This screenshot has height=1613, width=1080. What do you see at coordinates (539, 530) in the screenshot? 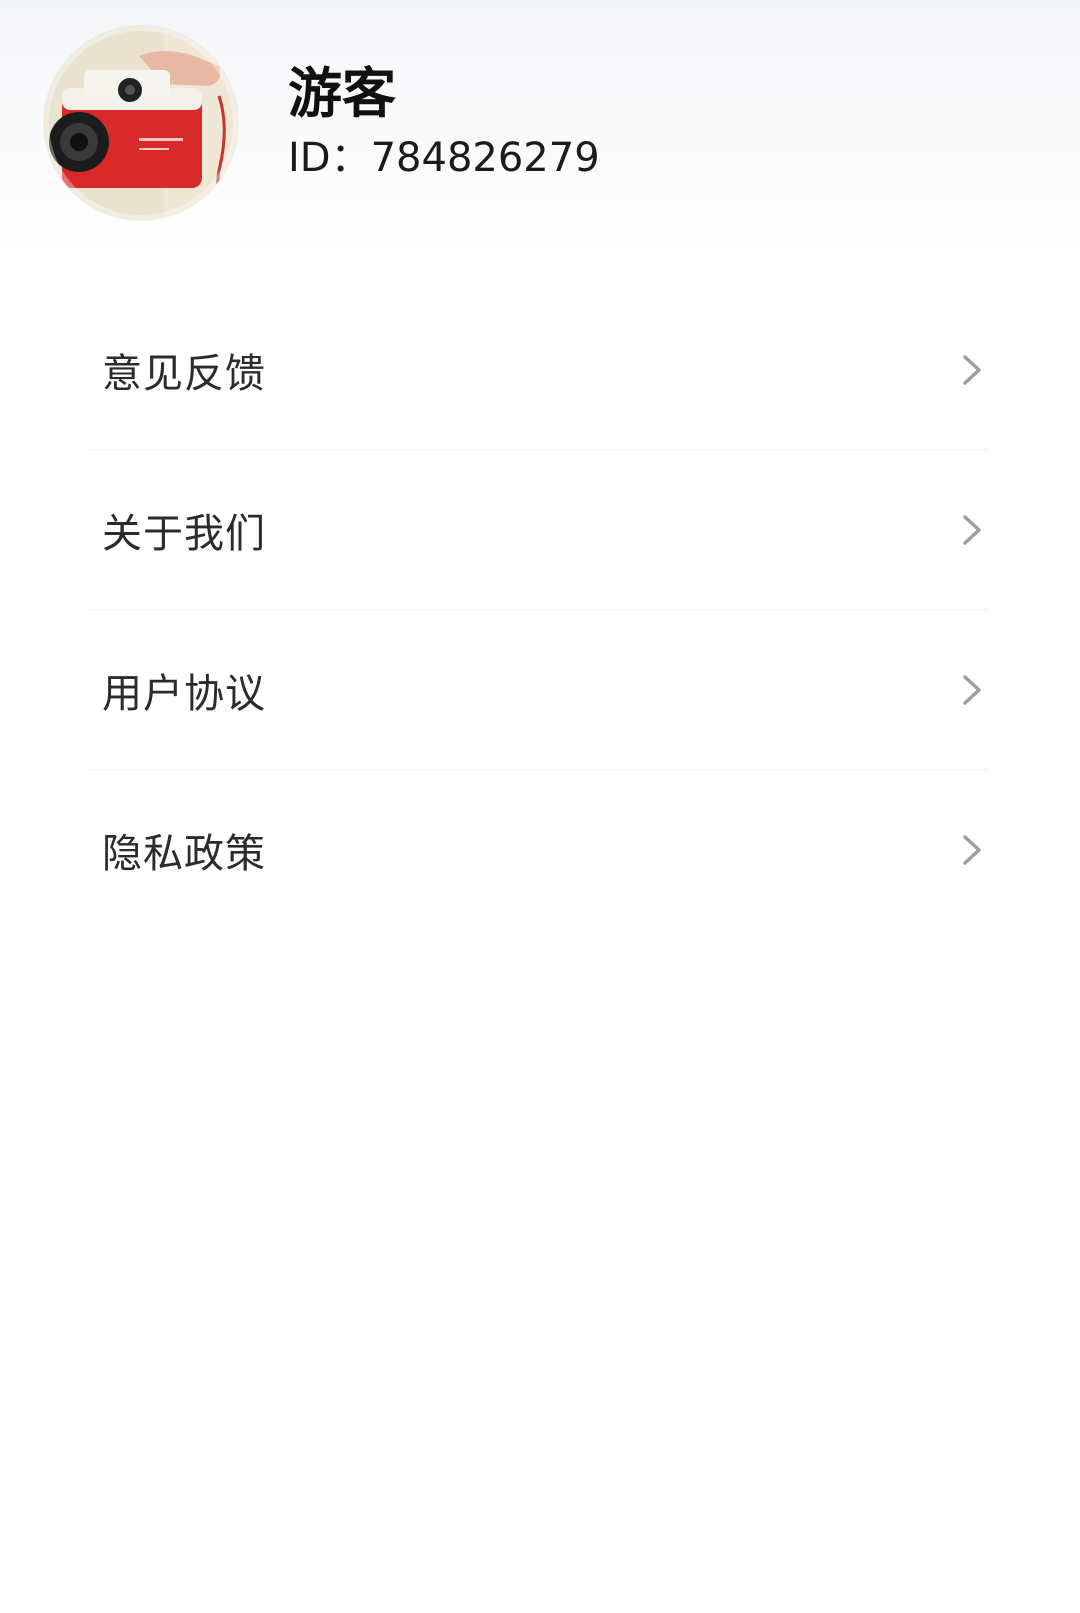
I see `menu-item-about-us: 关于我们` at bounding box center [539, 530].